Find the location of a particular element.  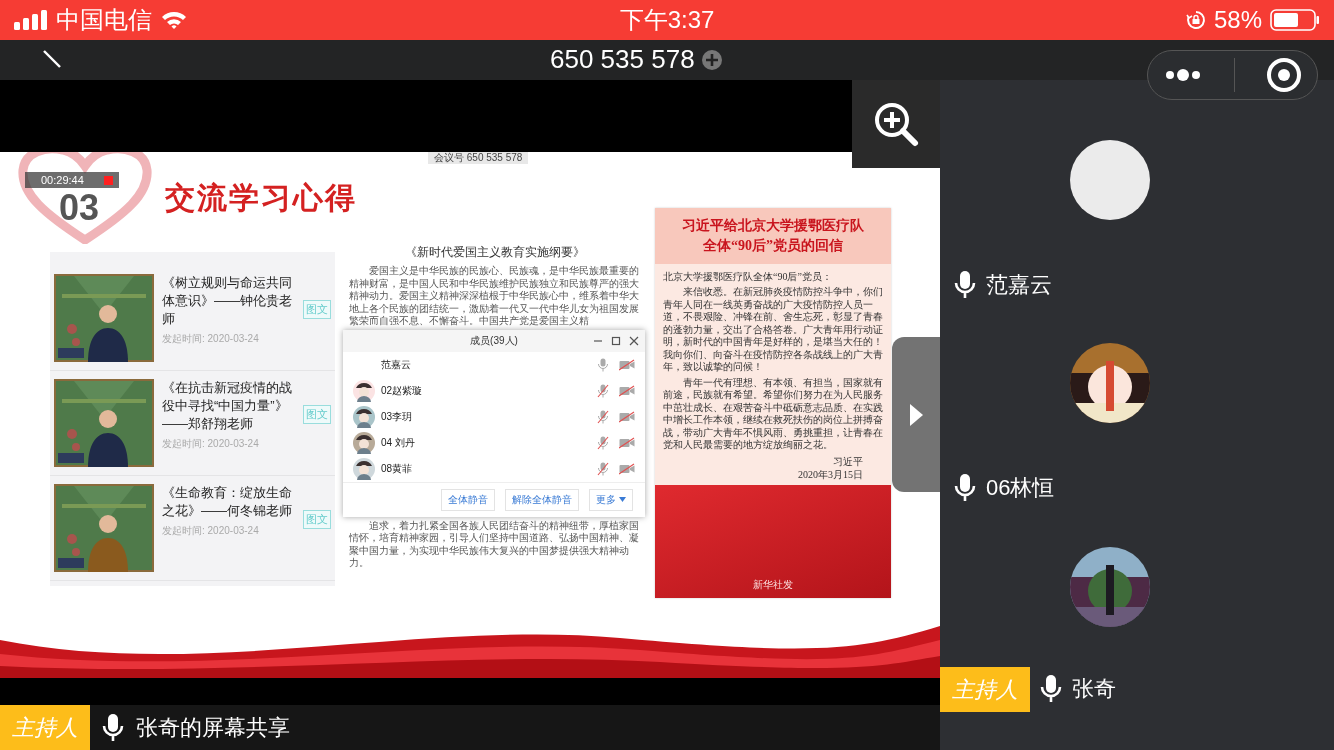

letter-title: 全体“90后”党员的回信 is located at coordinates (773, 246).